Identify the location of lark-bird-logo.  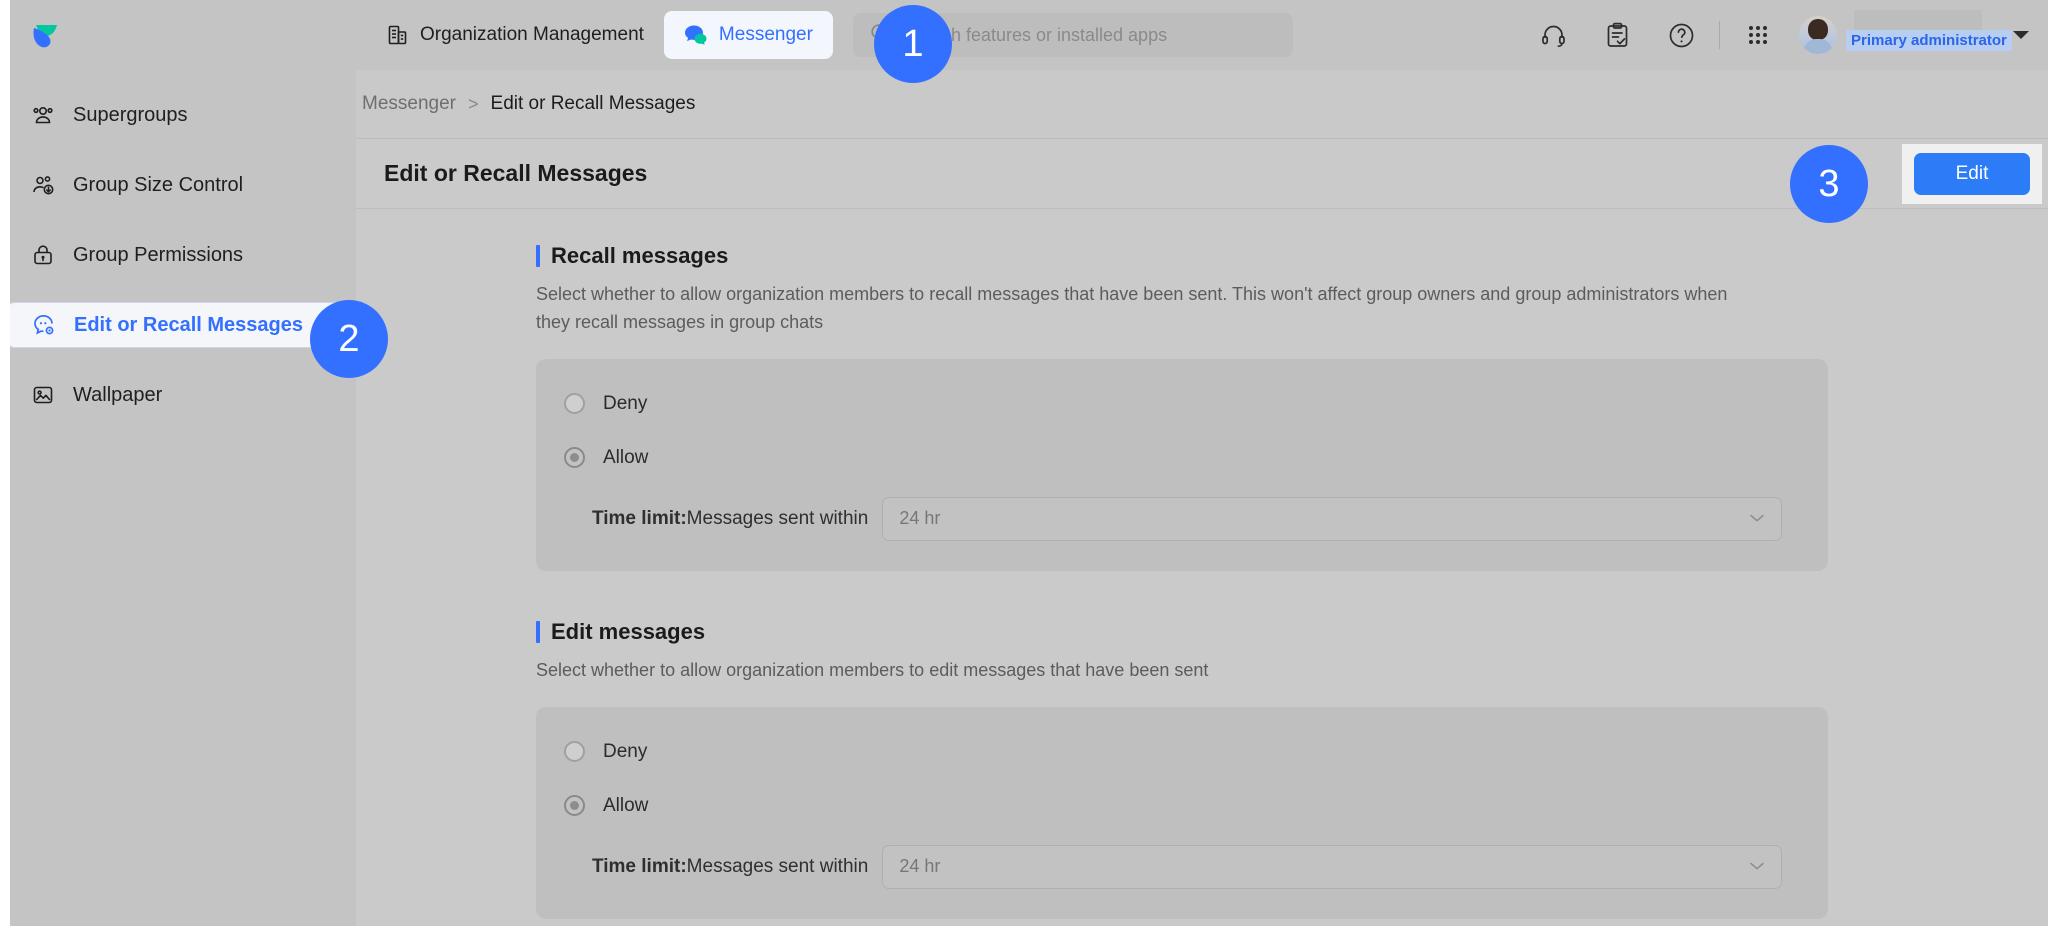
(47, 35).